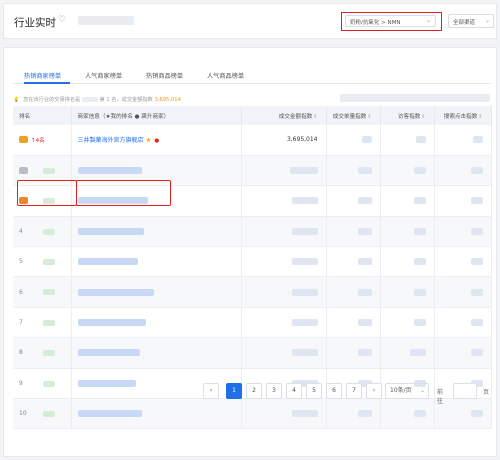 The image size is (500, 460). Describe the element at coordinates (294, 391) in the screenshot. I see `page-button: 4` at that location.